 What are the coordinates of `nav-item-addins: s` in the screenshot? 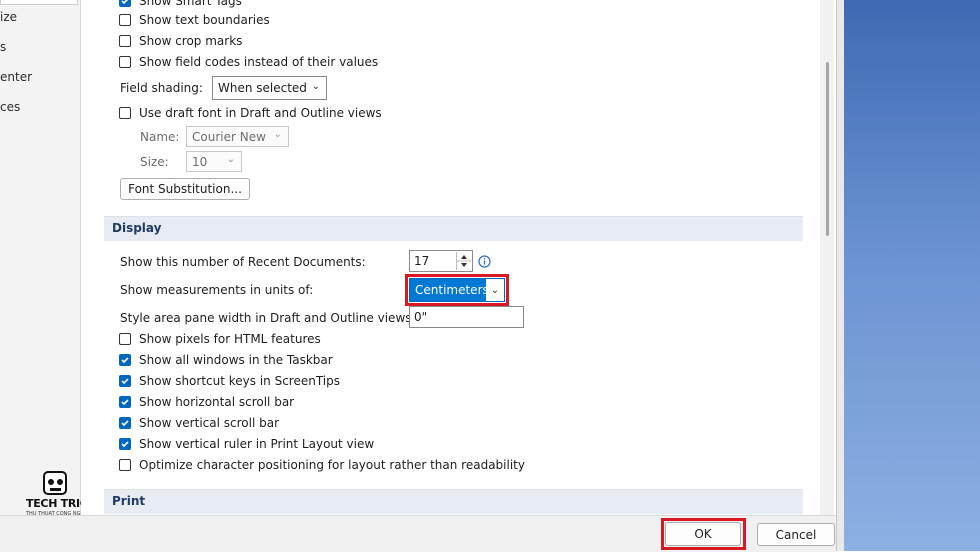 It's located at (3, 47).